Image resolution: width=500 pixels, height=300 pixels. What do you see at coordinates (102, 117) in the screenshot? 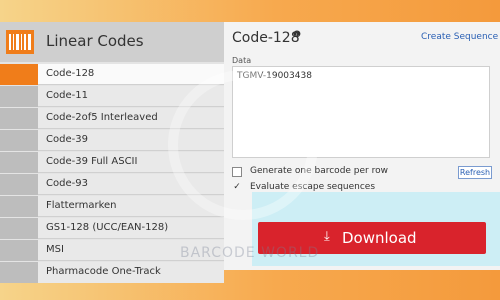
I see `sidebar-item-label: Code-2of5 Interleaved` at bounding box center [102, 117].